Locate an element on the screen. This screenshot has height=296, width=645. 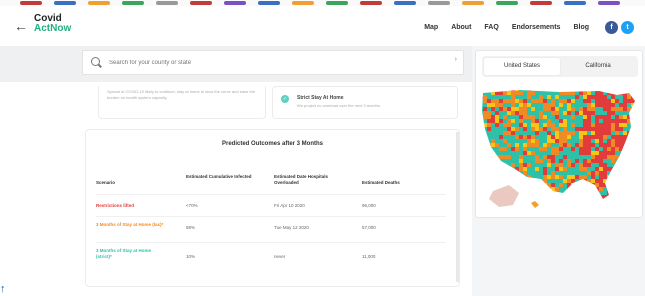
logo: Covid ActNow is located at coordinates (52, 24).